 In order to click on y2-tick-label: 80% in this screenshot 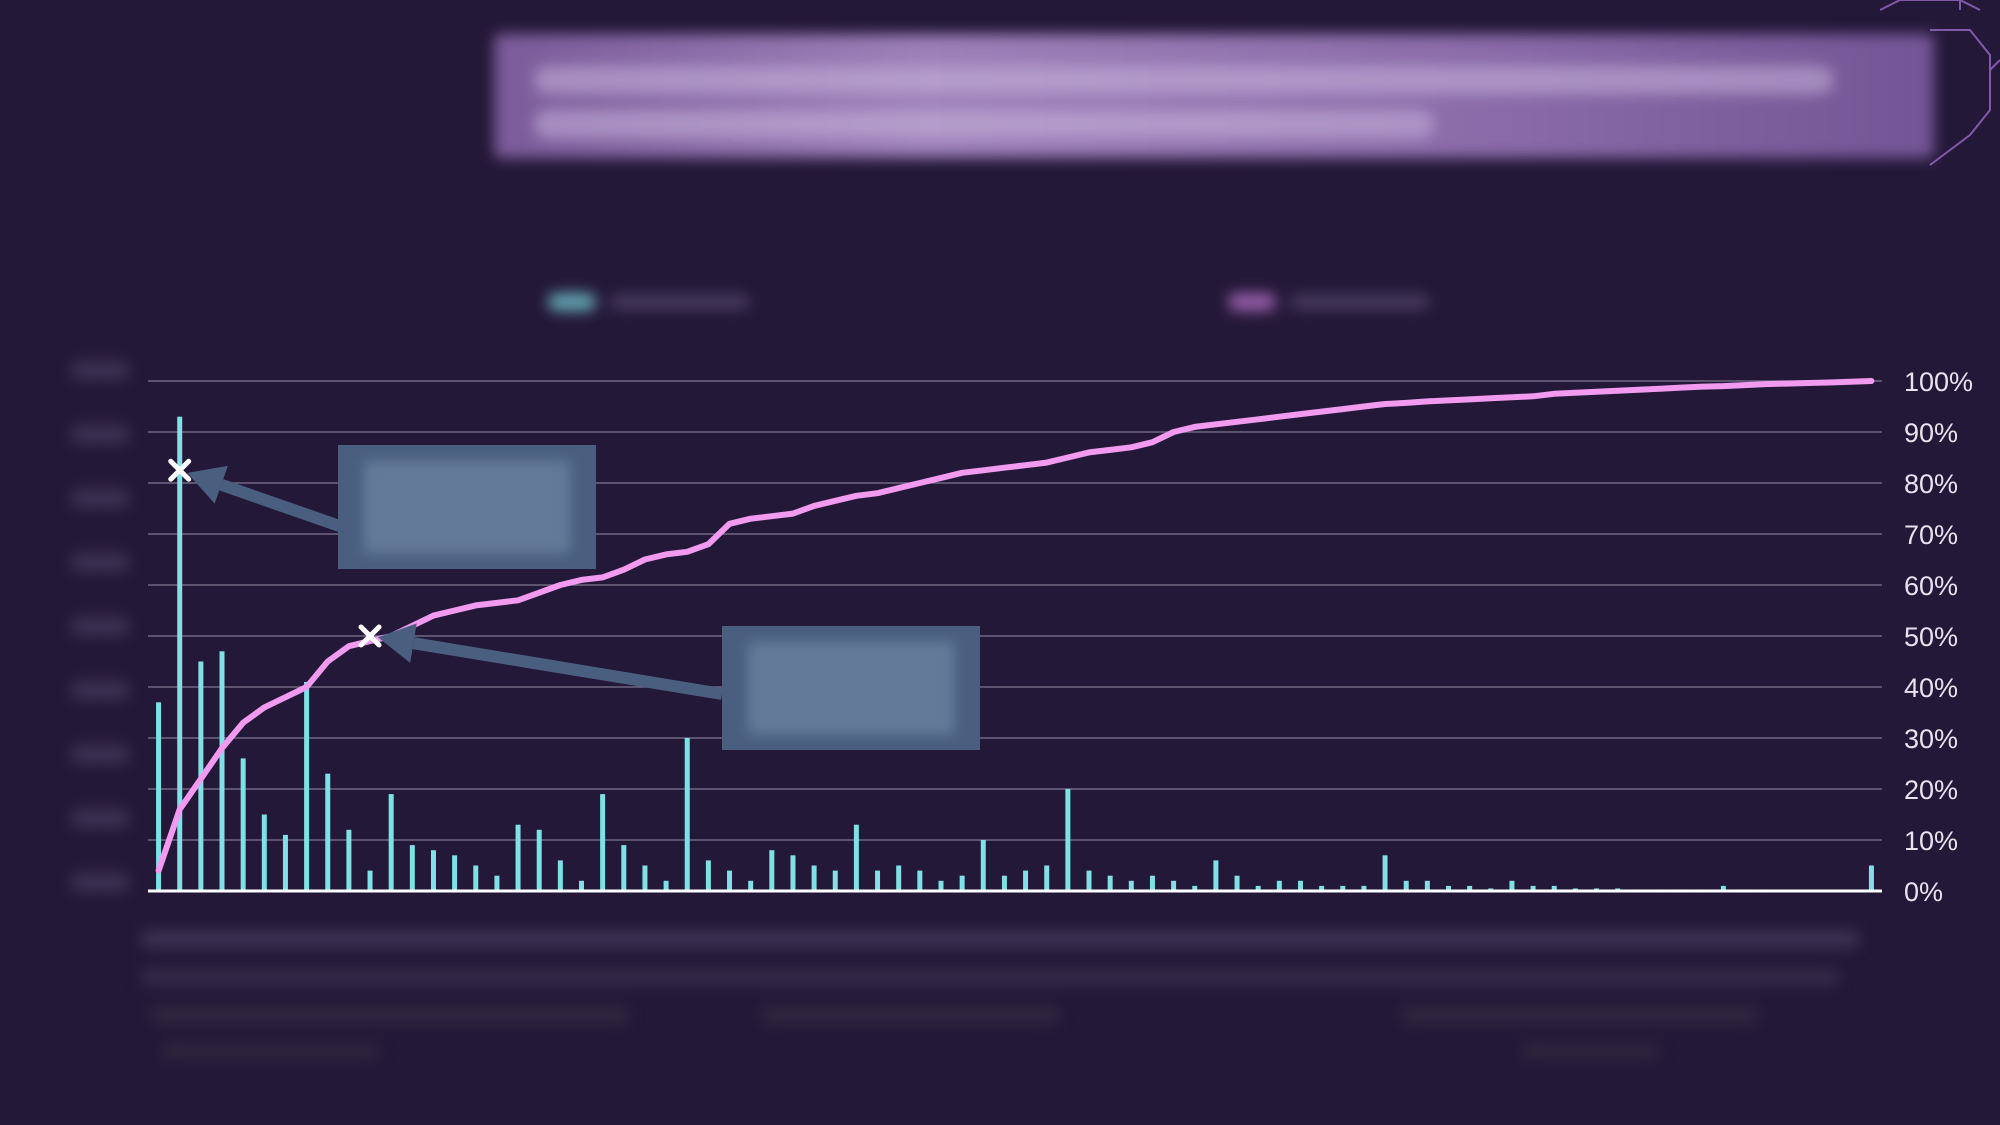, I will do `click(1931, 484)`.